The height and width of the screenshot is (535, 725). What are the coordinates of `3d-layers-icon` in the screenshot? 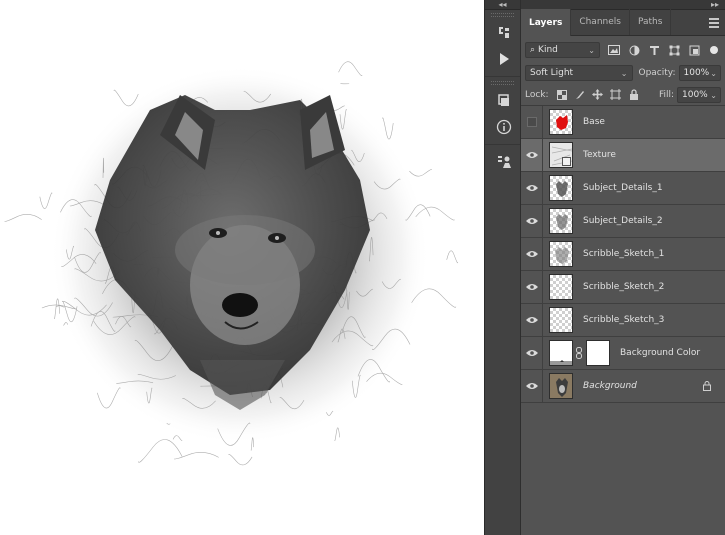 It's located at (503, 101).